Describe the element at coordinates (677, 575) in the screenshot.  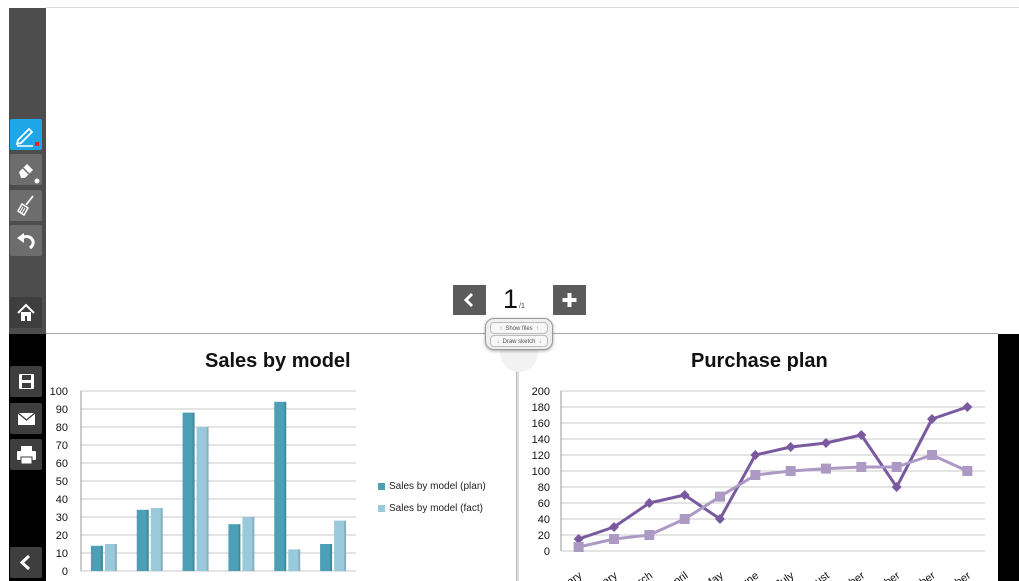
I see `x-tick-label: April` at that location.